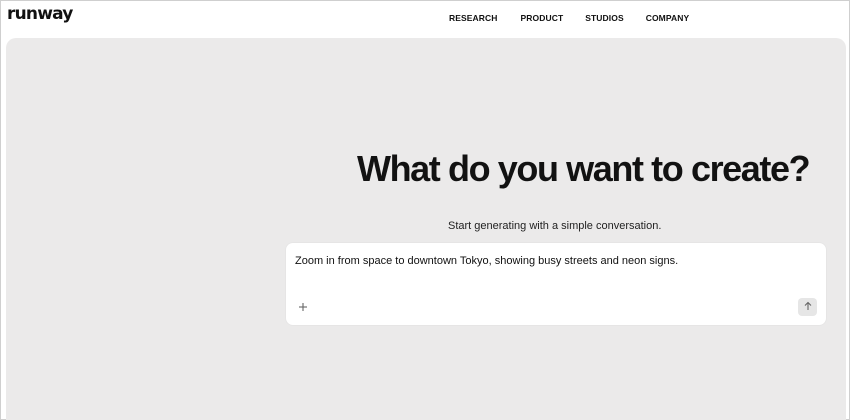 The image size is (850, 420). I want to click on nav-item-research: RESEARCH, so click(473, 18).